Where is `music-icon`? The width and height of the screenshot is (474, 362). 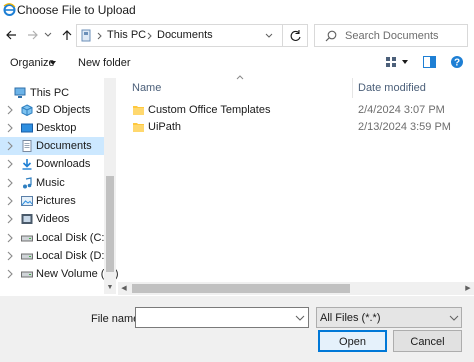 music-icon is located at coordinates (27, 183).